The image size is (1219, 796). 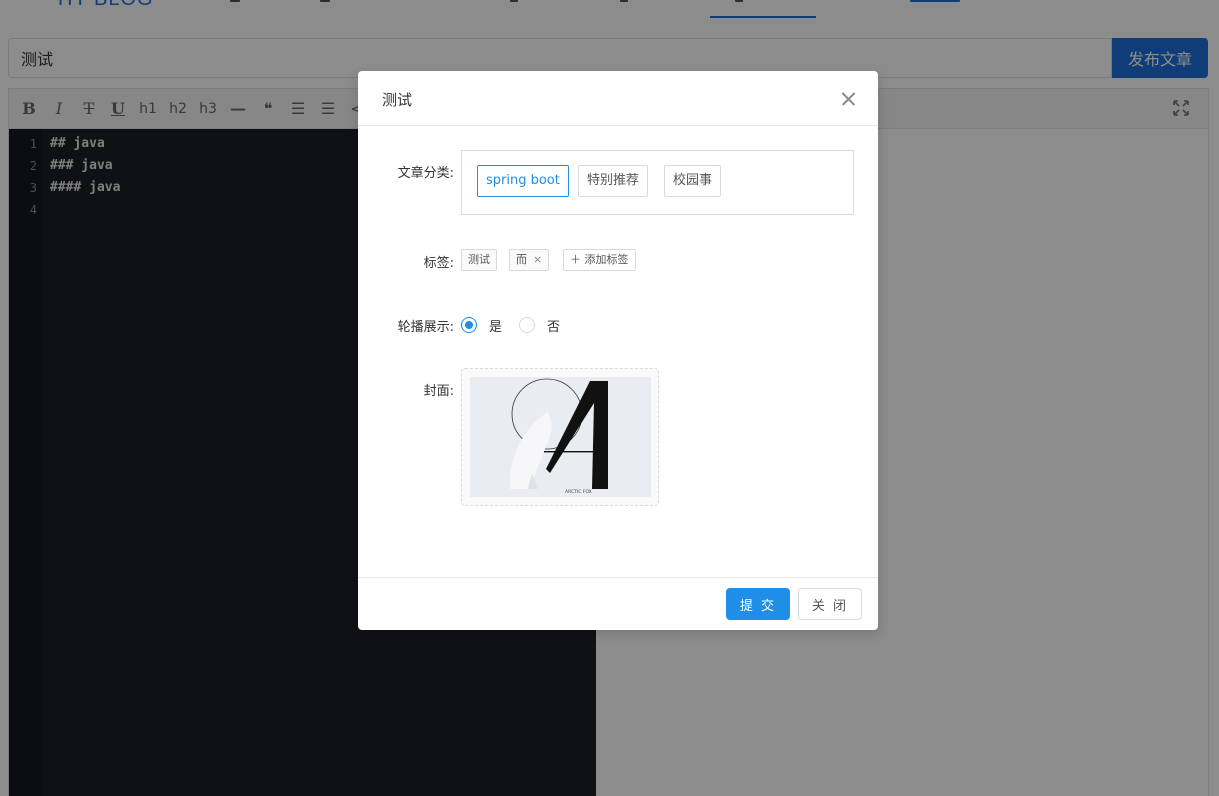 I want to click on tag-item: 测试, so click(x=479, y=260).